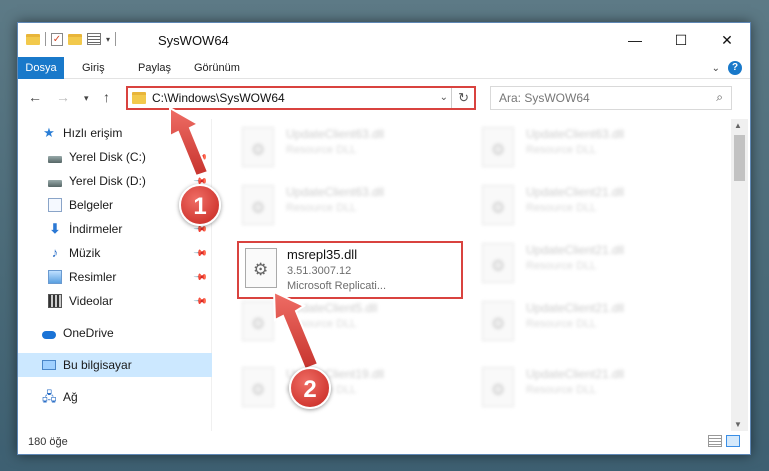  Describe the element at coordinates (49, 132) in the screenshot. I see `star-icon: ★` at that location.